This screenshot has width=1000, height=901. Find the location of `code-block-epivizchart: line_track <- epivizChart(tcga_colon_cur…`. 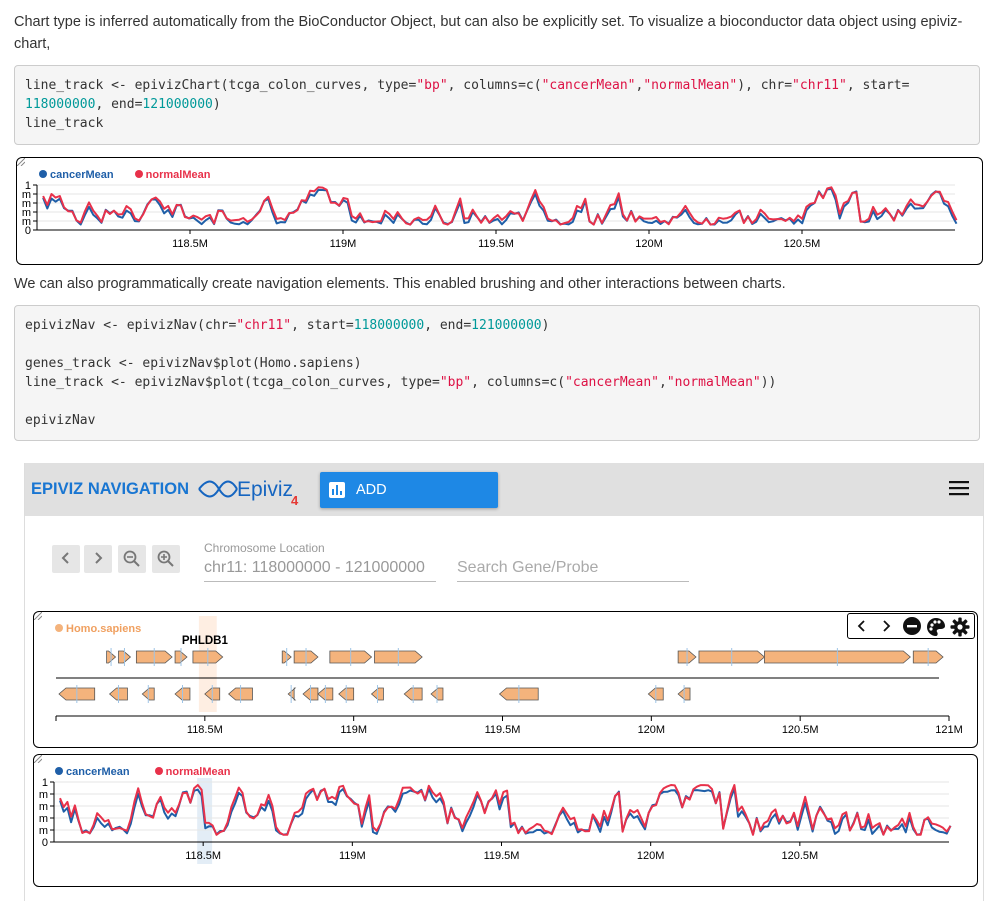

code-block-epivizchart: line_track <- epivizChart(tcga_colon_cur… is located at coordinates (497, 105).